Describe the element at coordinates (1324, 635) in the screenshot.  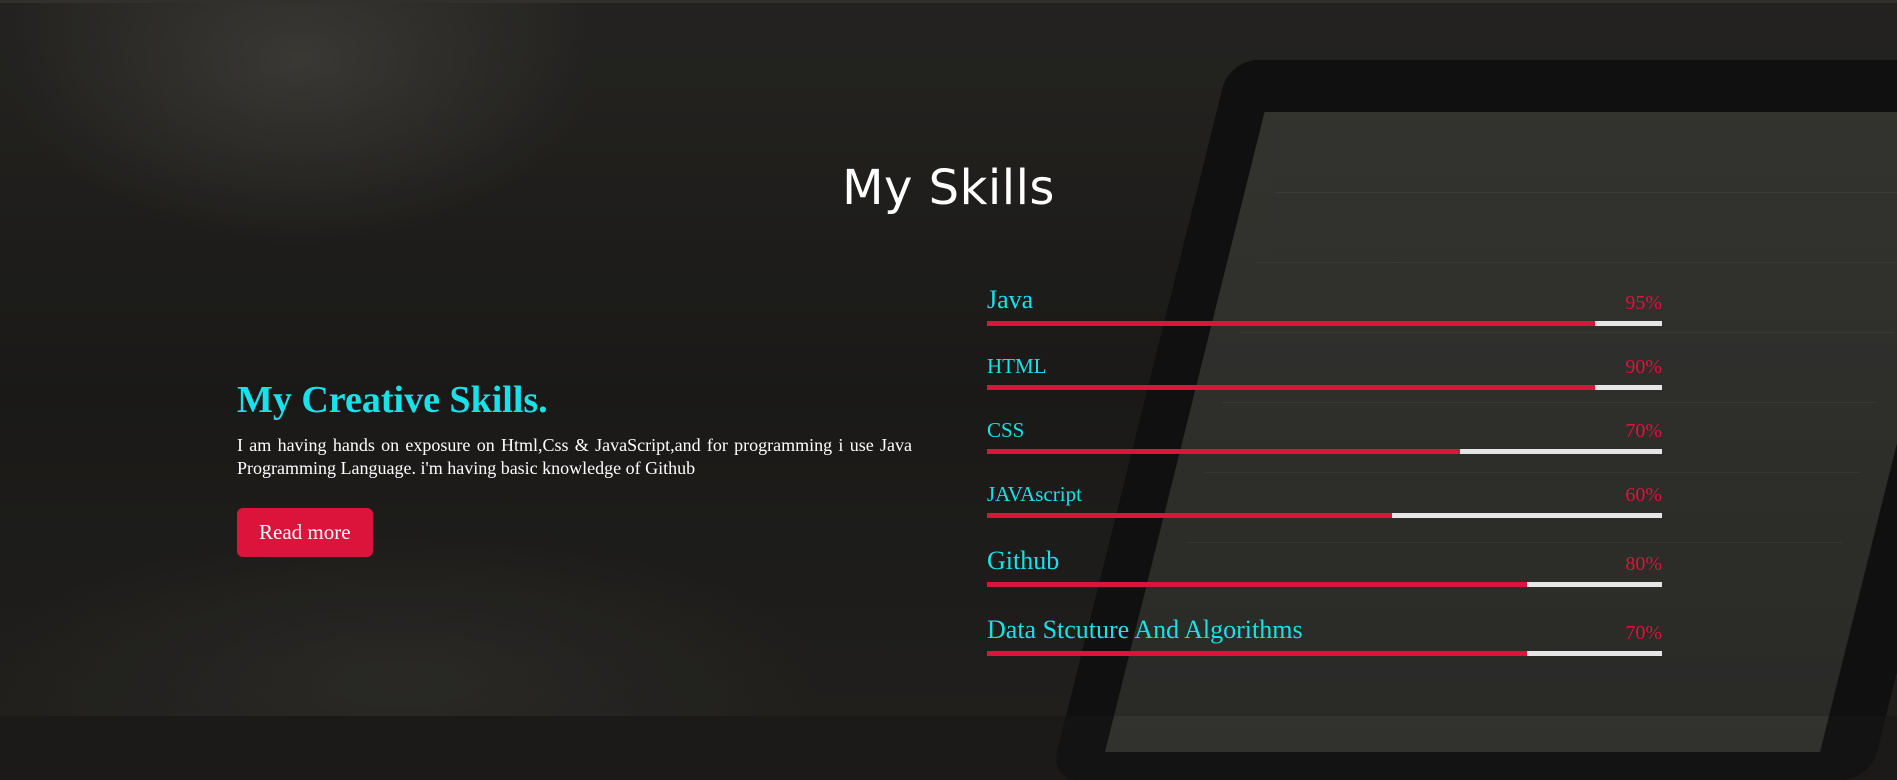
I see `skill-data-structures: Data Stcuture And Algorithms 70%` at that location.